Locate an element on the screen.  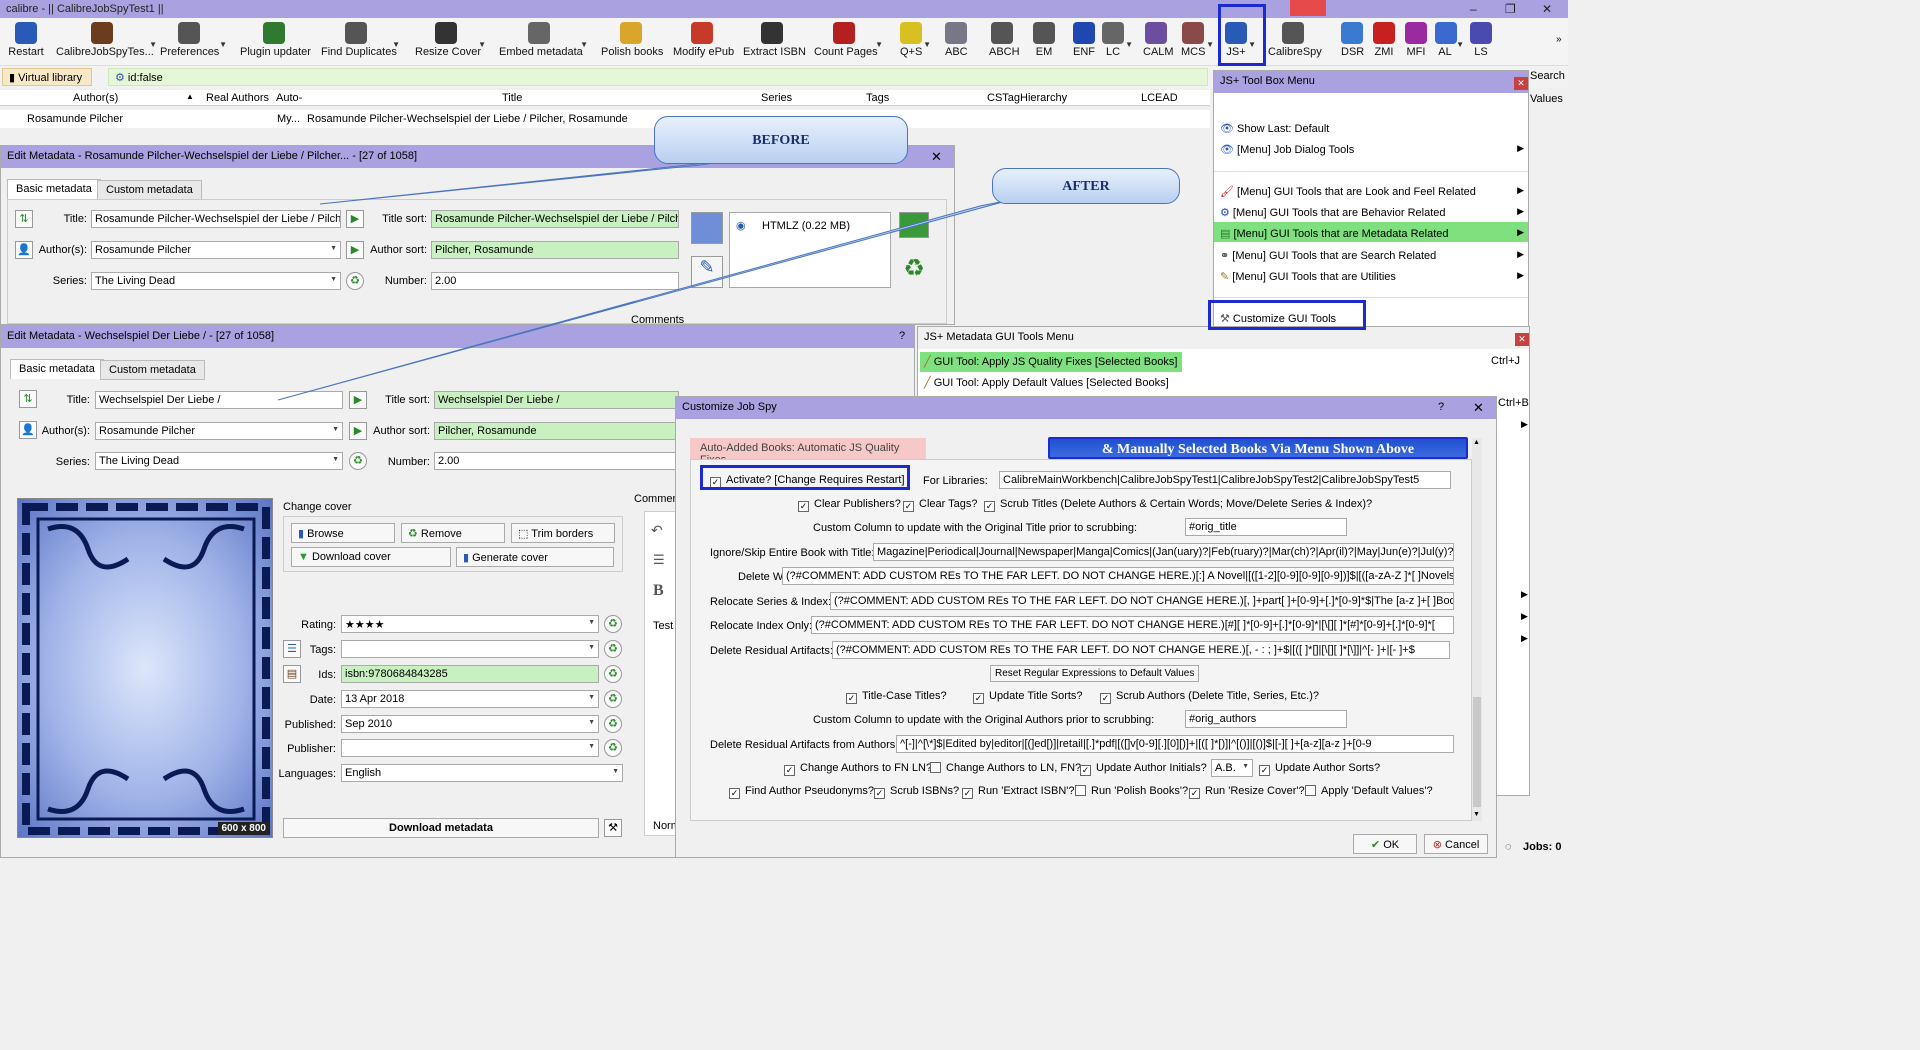
jobs-spinner-icon: ◌ is located at coordinates (1508, 847).